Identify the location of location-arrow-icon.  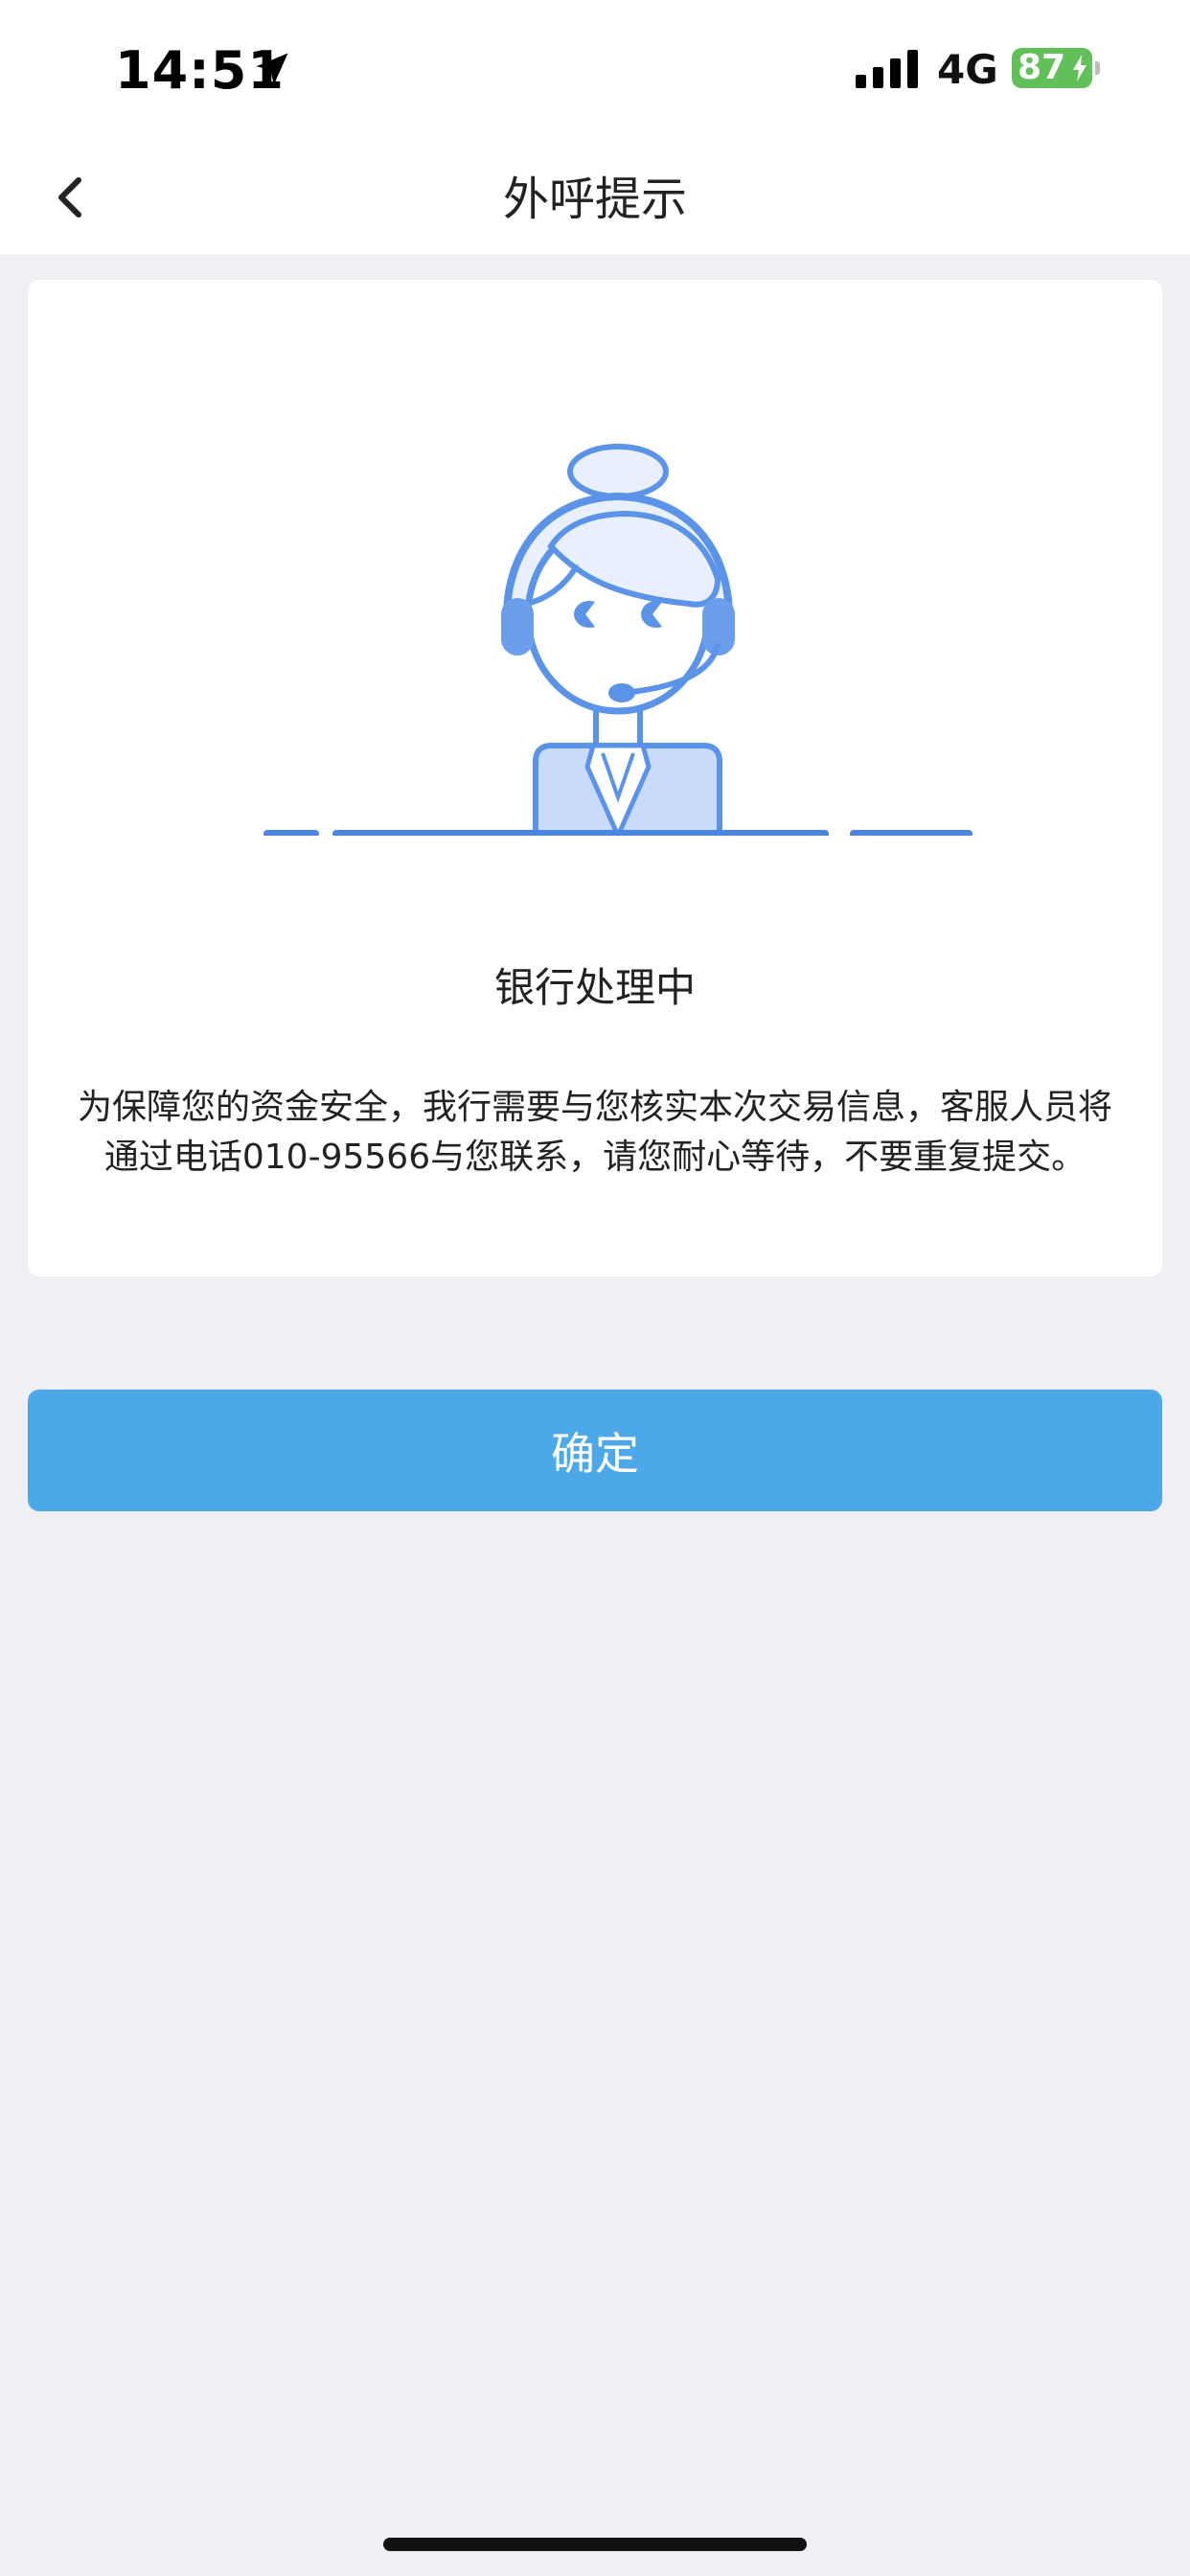
(272, 69).